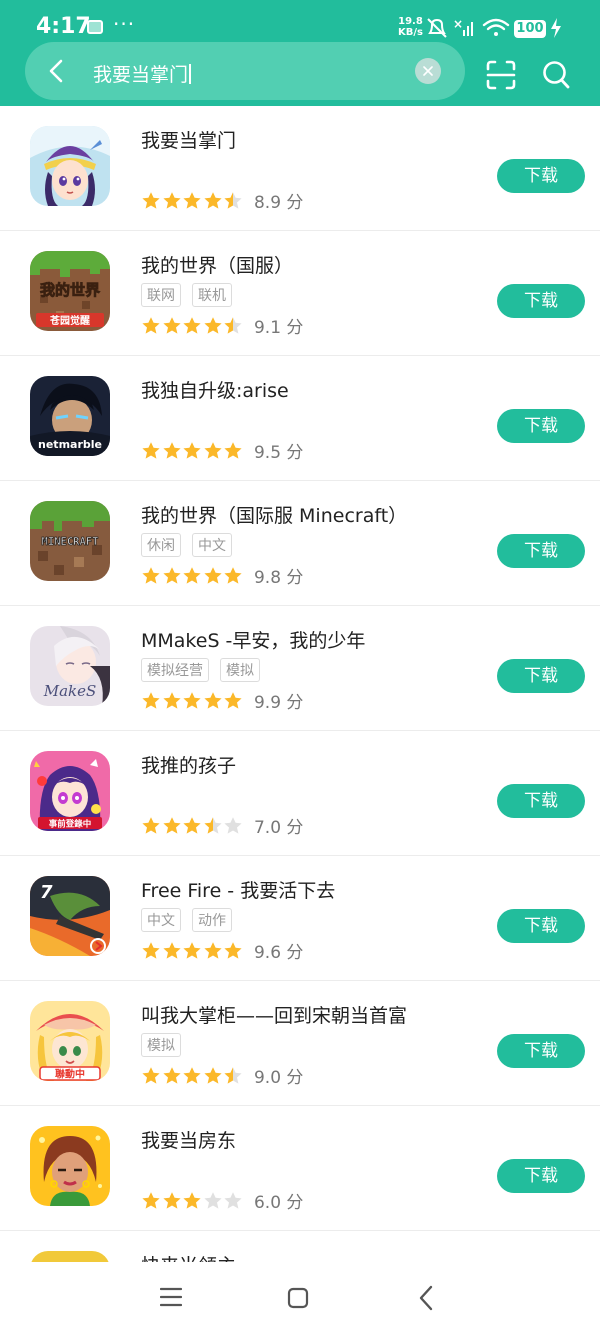 This screenshot has width=600, height=1333. Describe the element at coordinates (70, 541) in the screenshot. I see `app-icon-minecraft: MINECRAFT` at that location.